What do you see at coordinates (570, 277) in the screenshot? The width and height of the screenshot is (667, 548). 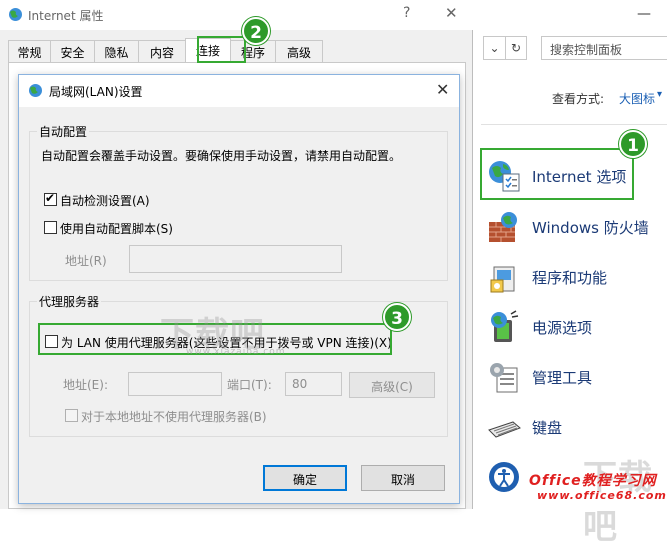 I see `cp-item-label: 程序和功能` at bounding box center [570, 277].